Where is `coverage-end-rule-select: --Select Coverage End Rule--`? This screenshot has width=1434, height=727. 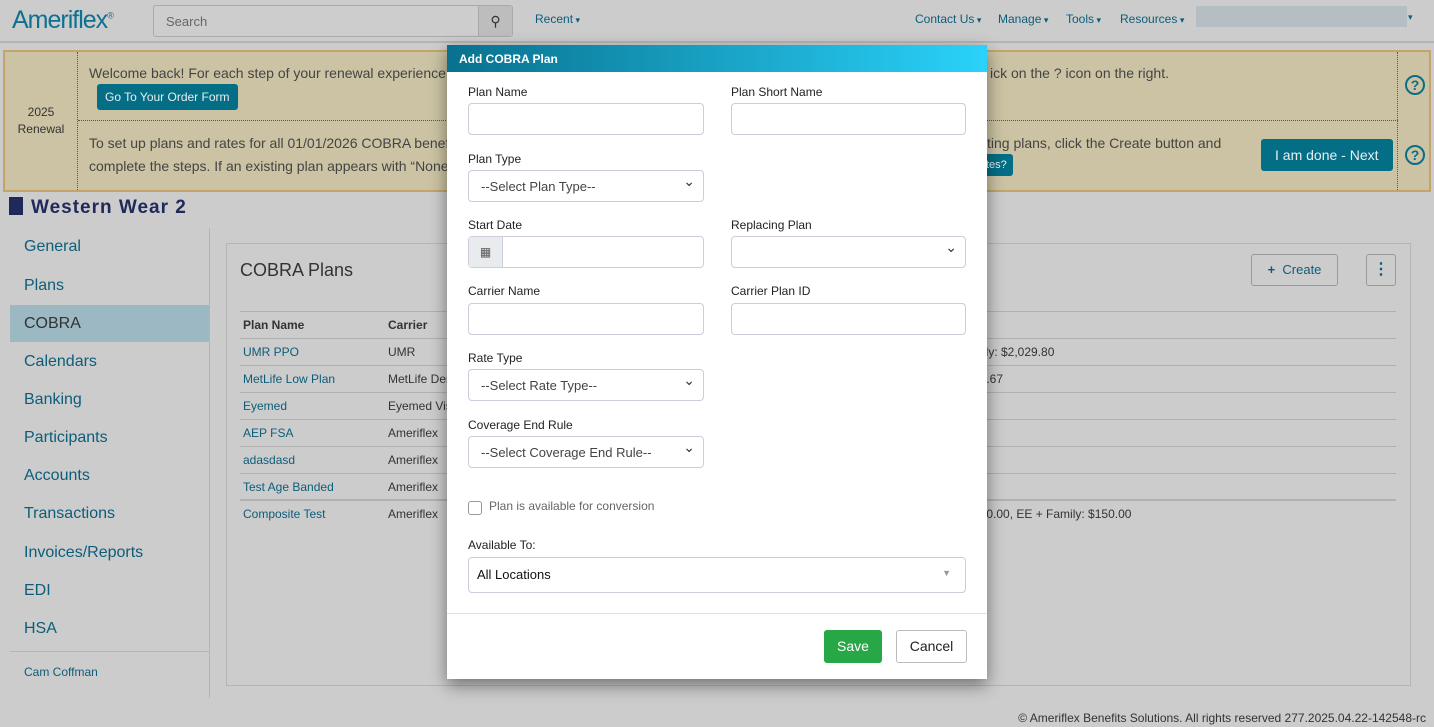
coverage-end-rule-select: --Select Coverage End Rule-- is located at coordinates (586, 452).